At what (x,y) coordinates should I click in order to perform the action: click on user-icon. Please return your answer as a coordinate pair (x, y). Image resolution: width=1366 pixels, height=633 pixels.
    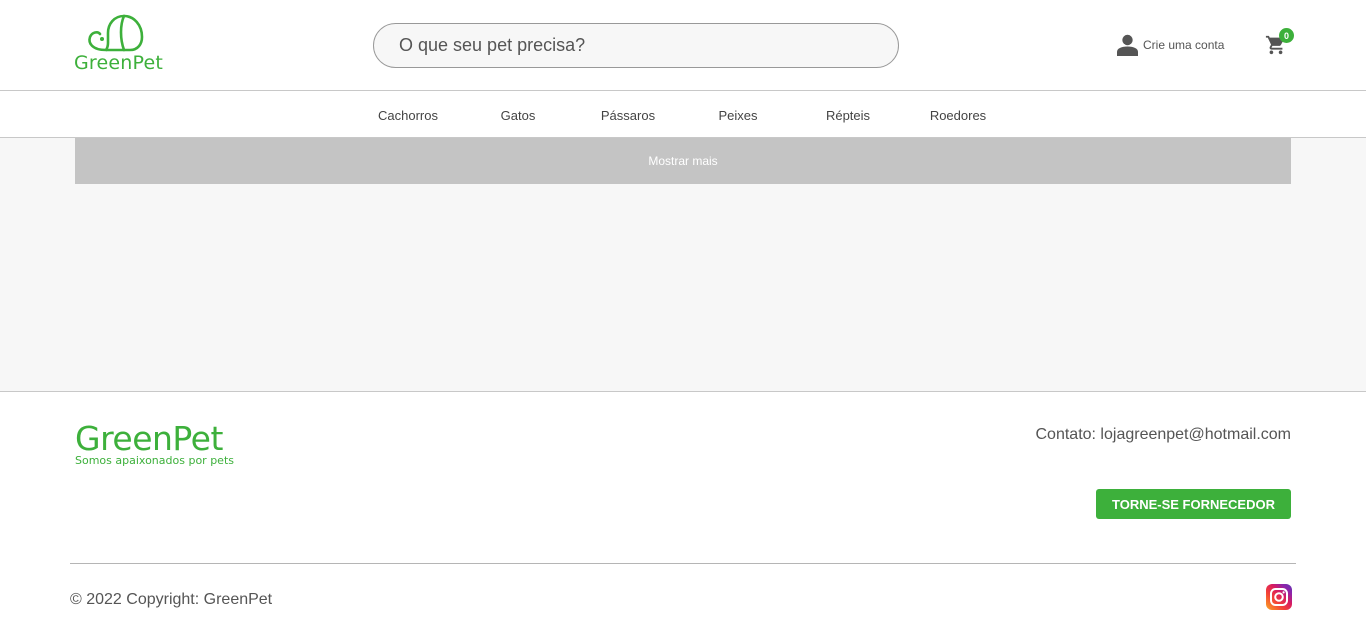
    Looking at the image, I should click on (1127, 45).